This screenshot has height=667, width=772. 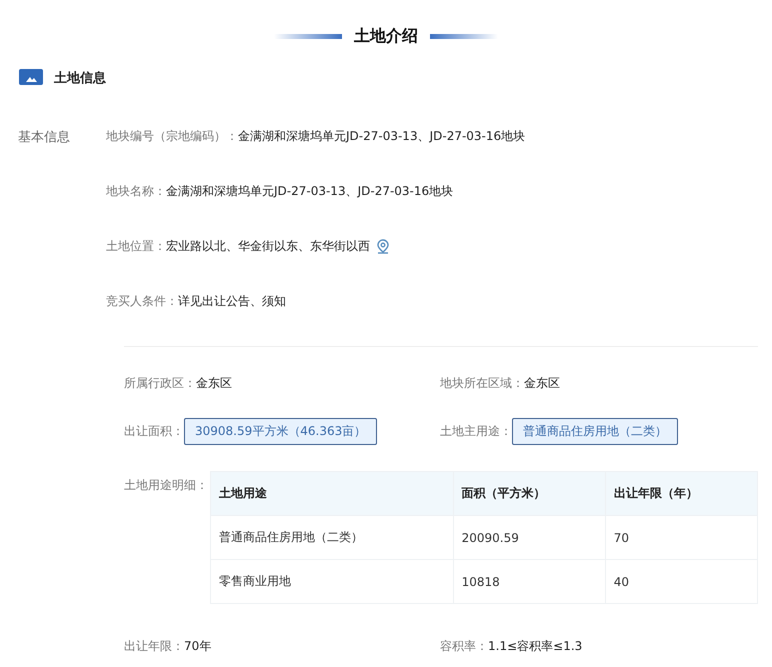 I want to click on field-label: 出让面积：, so click(x=154, y=431).